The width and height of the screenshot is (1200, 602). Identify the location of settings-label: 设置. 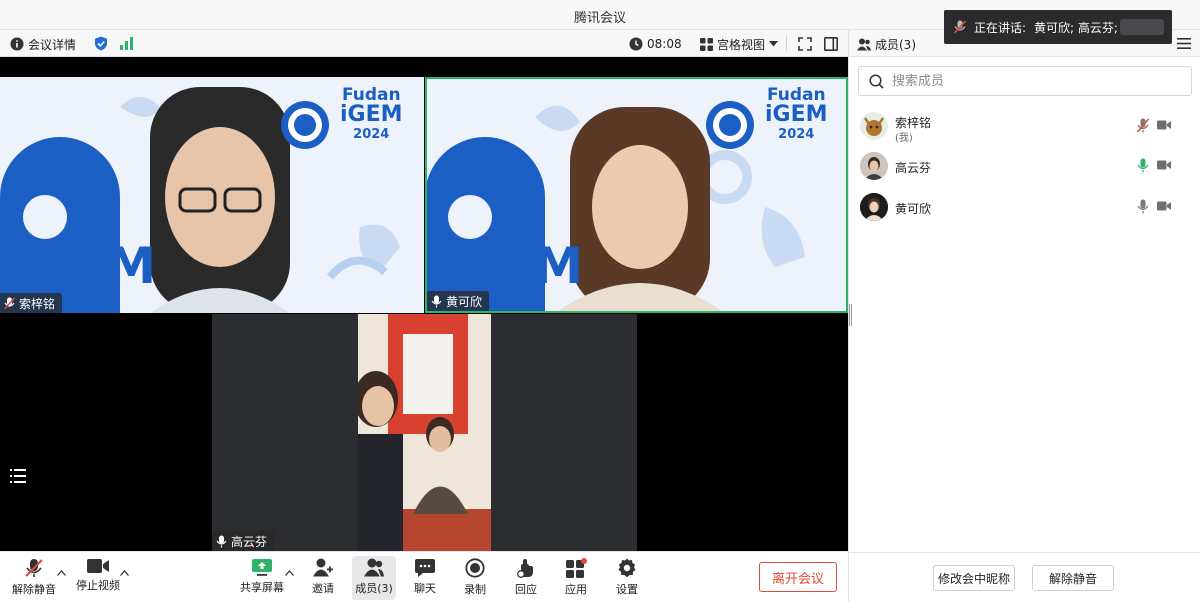
(627, 589).